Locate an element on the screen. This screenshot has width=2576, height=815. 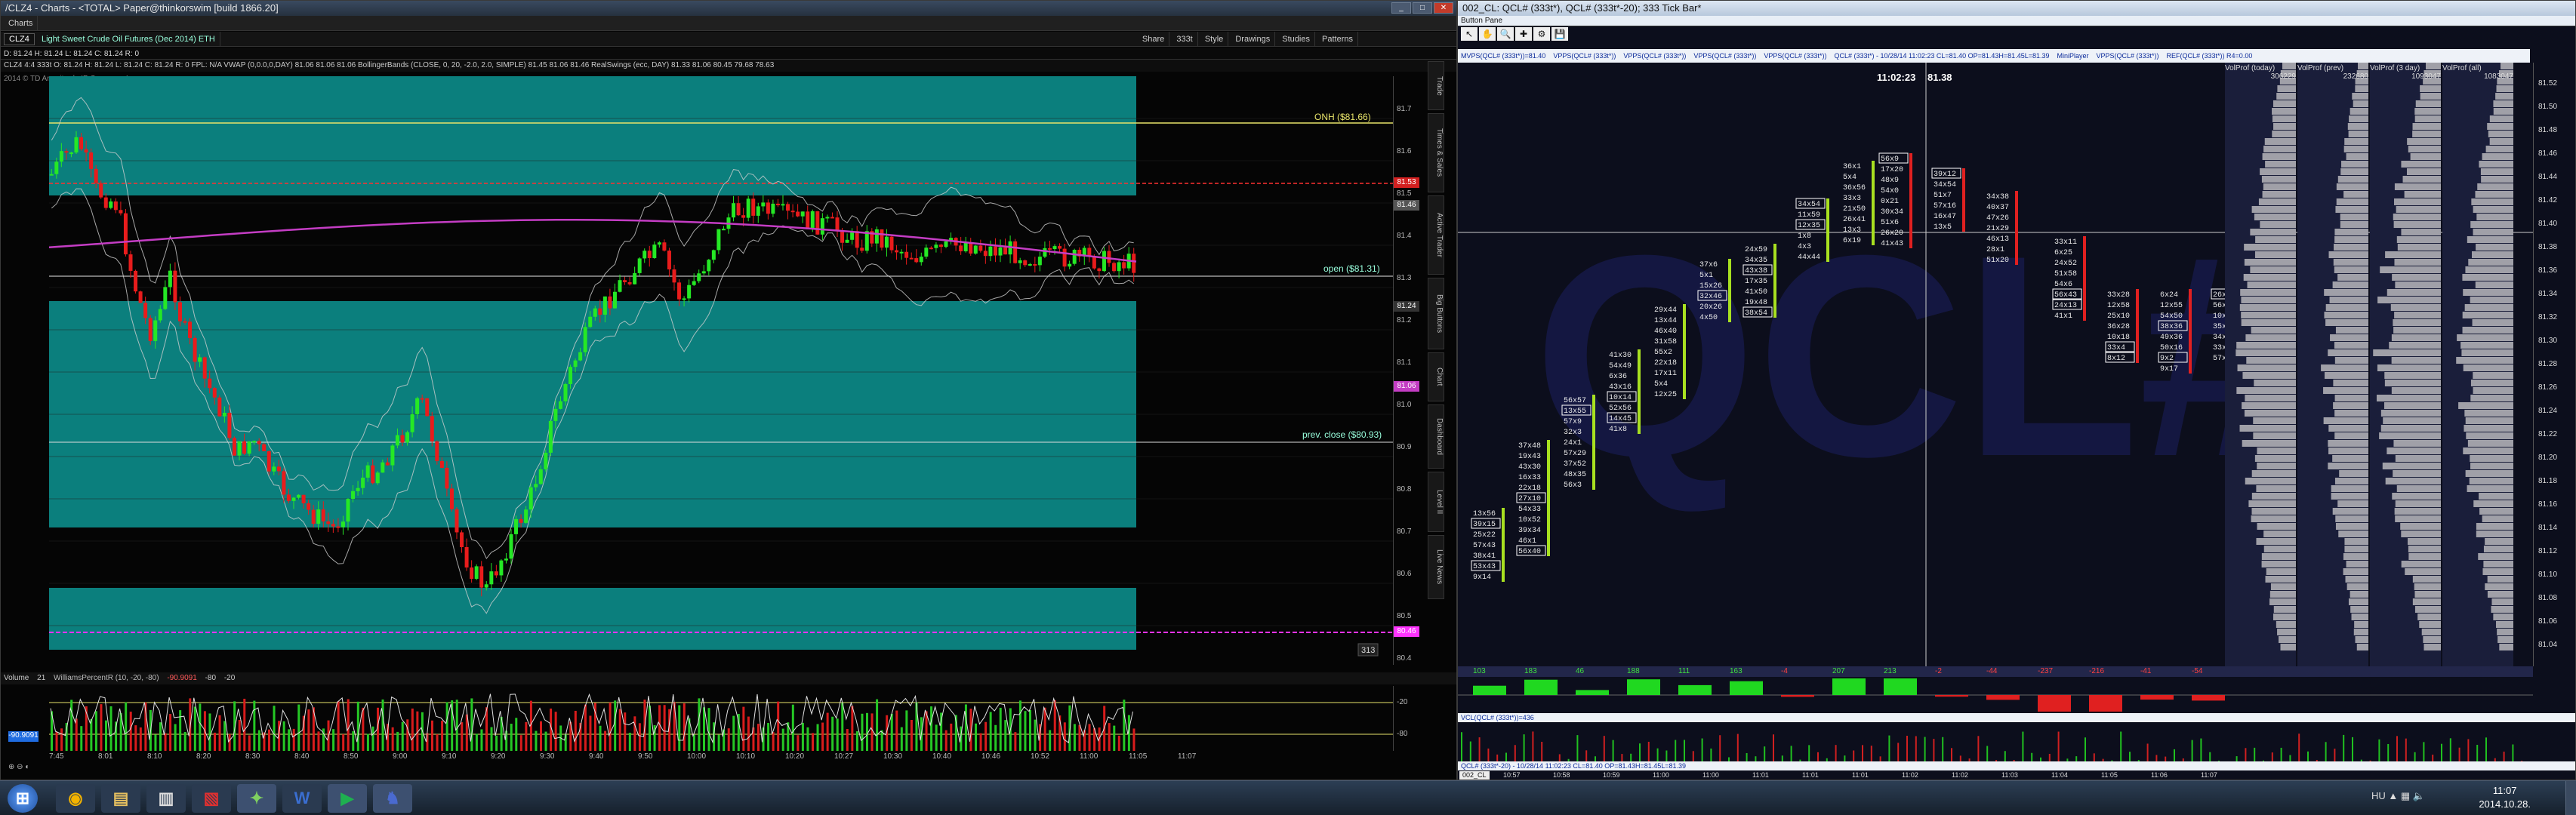
start-button: ⊞ is located at coordinates (23, 798).